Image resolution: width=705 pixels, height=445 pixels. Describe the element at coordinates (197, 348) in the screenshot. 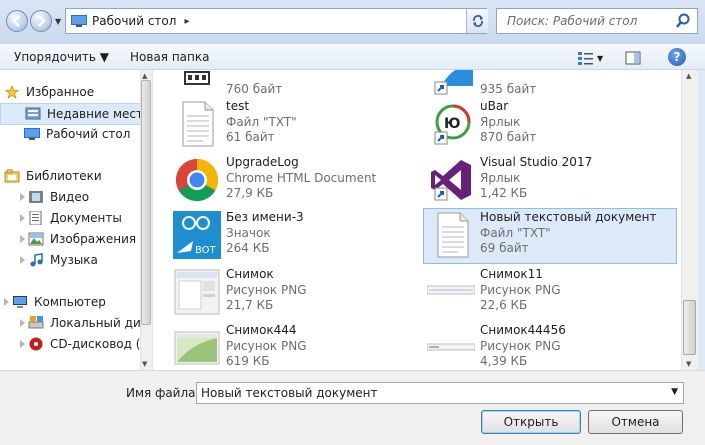

I see `photo-thumb-icon` at that location.